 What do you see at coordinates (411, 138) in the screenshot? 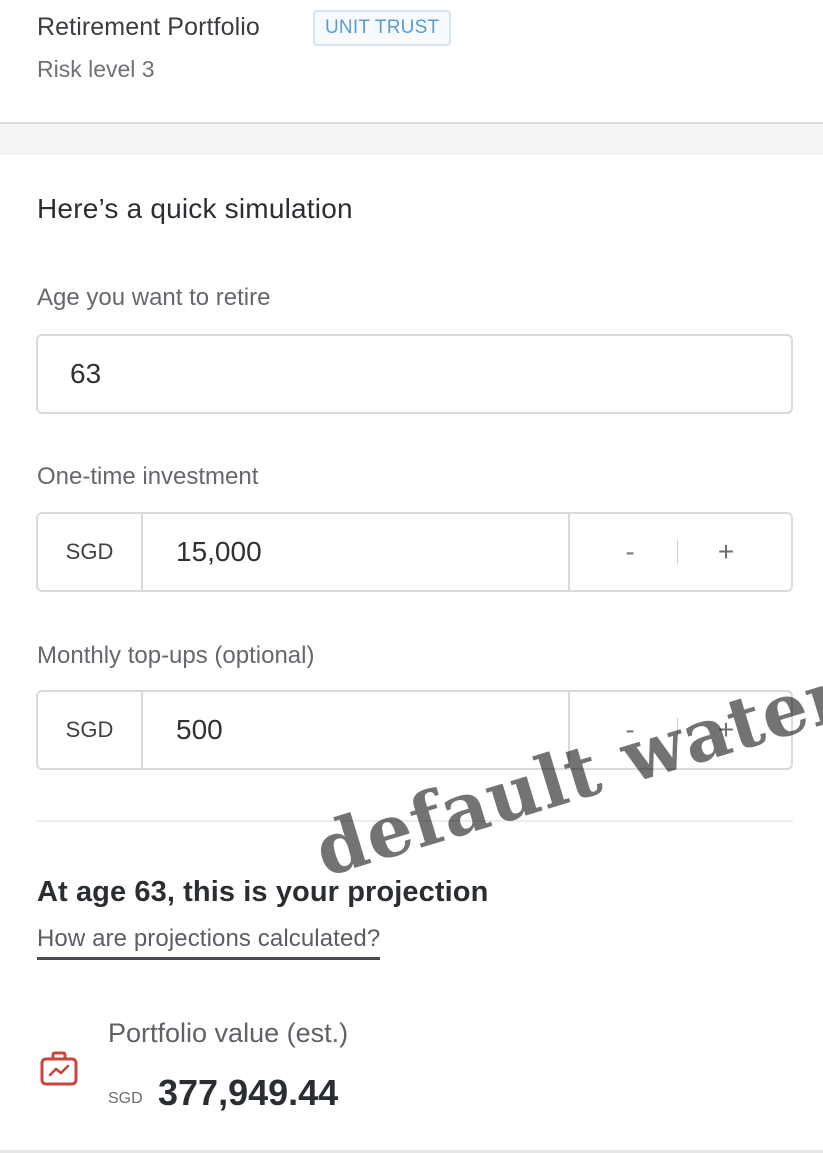
I see `section-divider` at bounding box center [411, 138].